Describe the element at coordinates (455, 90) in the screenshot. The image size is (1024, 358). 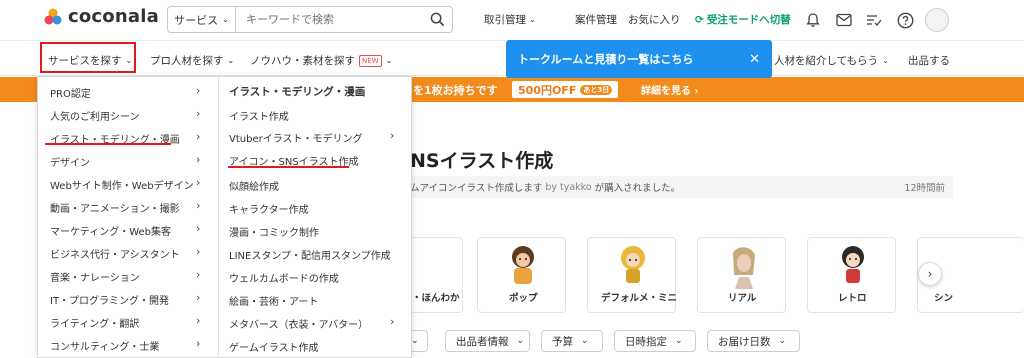
I see `banner-text: を1枚お持ちです` at that location.